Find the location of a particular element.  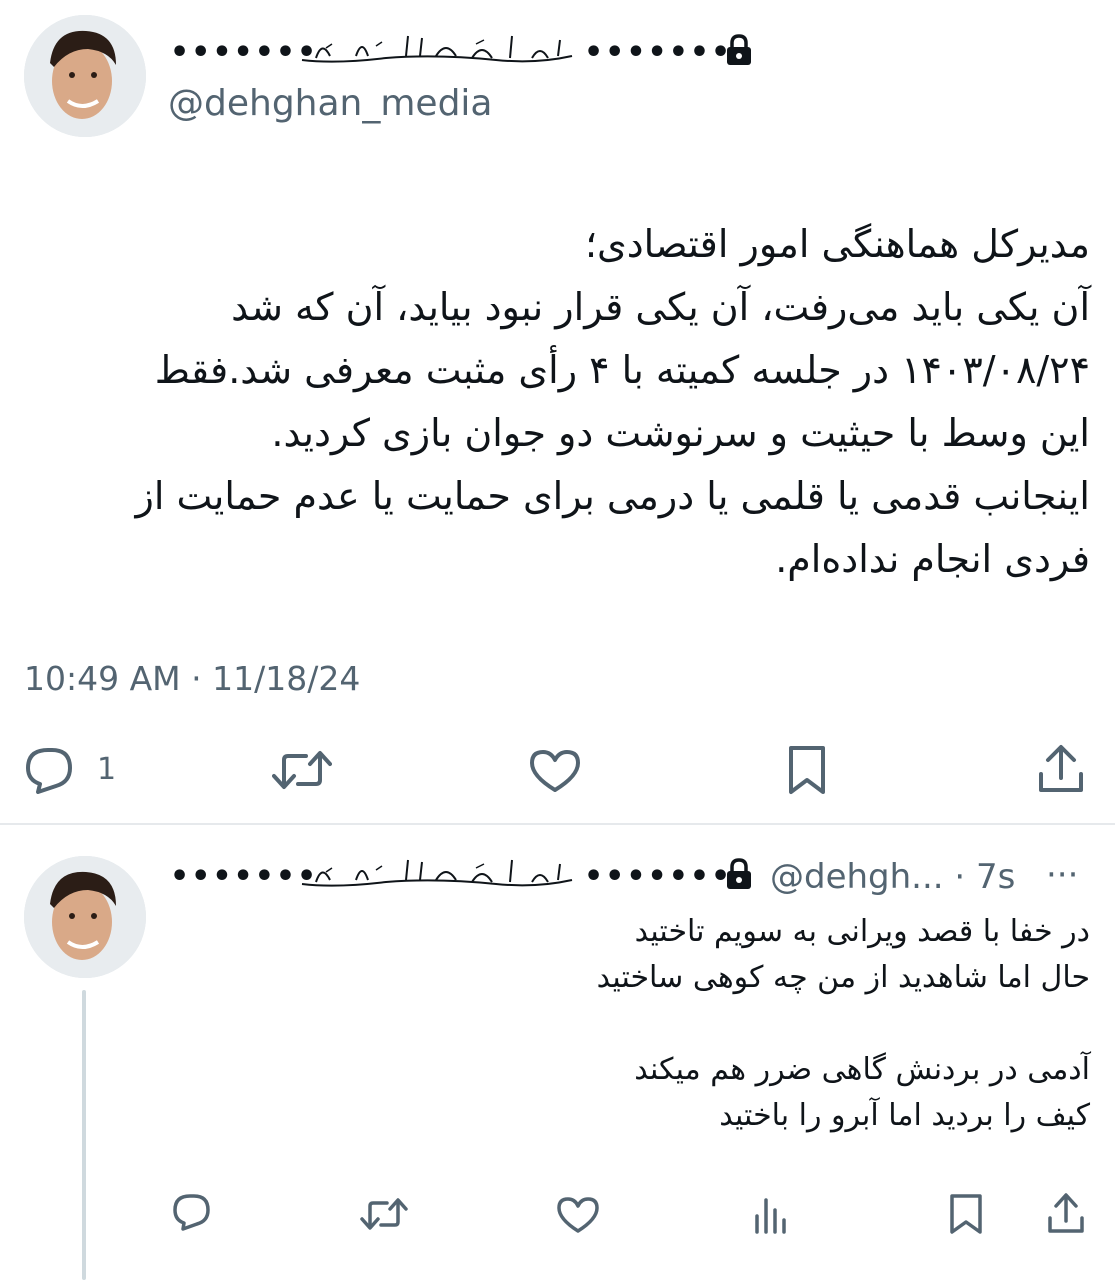

reply-avatar is located at coordinates (85, 917).